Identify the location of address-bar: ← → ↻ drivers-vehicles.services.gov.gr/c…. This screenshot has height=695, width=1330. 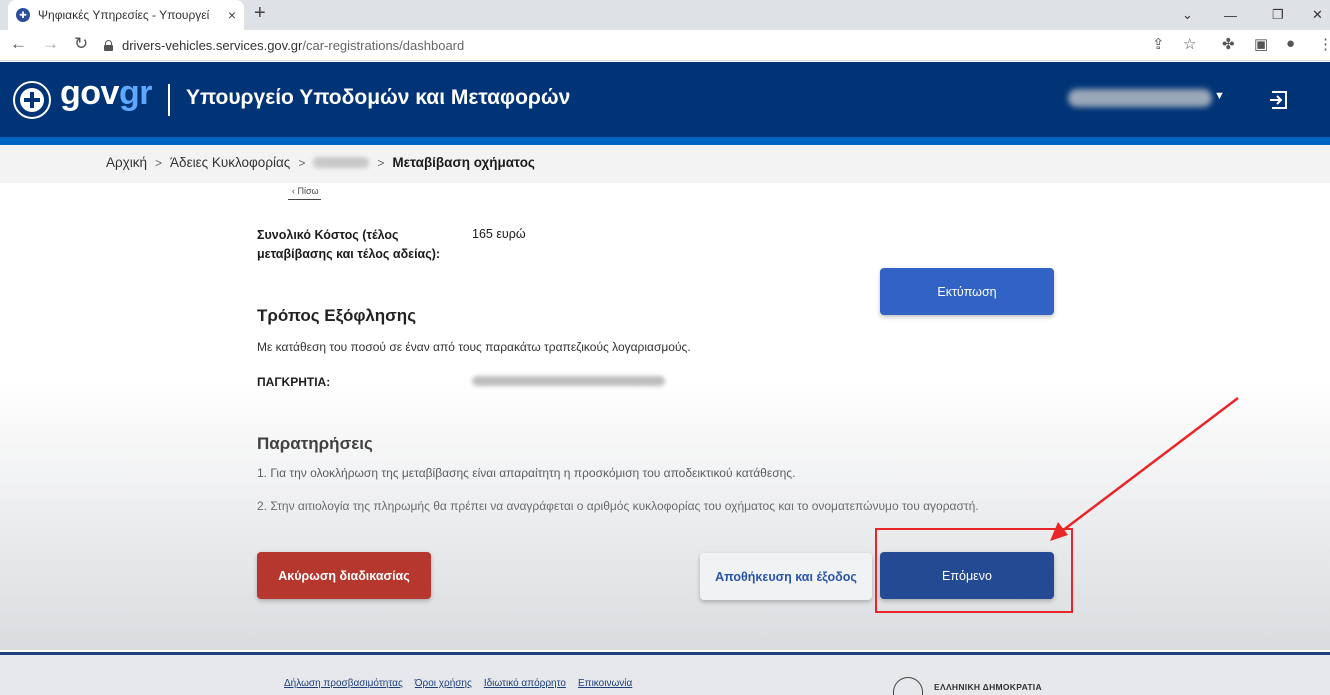
(665, 45).